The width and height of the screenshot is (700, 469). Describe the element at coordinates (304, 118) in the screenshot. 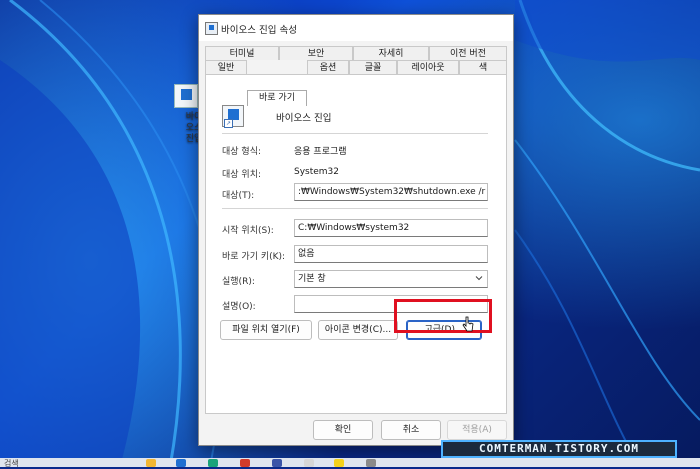

I see `shortcut-name: 바이오스 진입` at that location.